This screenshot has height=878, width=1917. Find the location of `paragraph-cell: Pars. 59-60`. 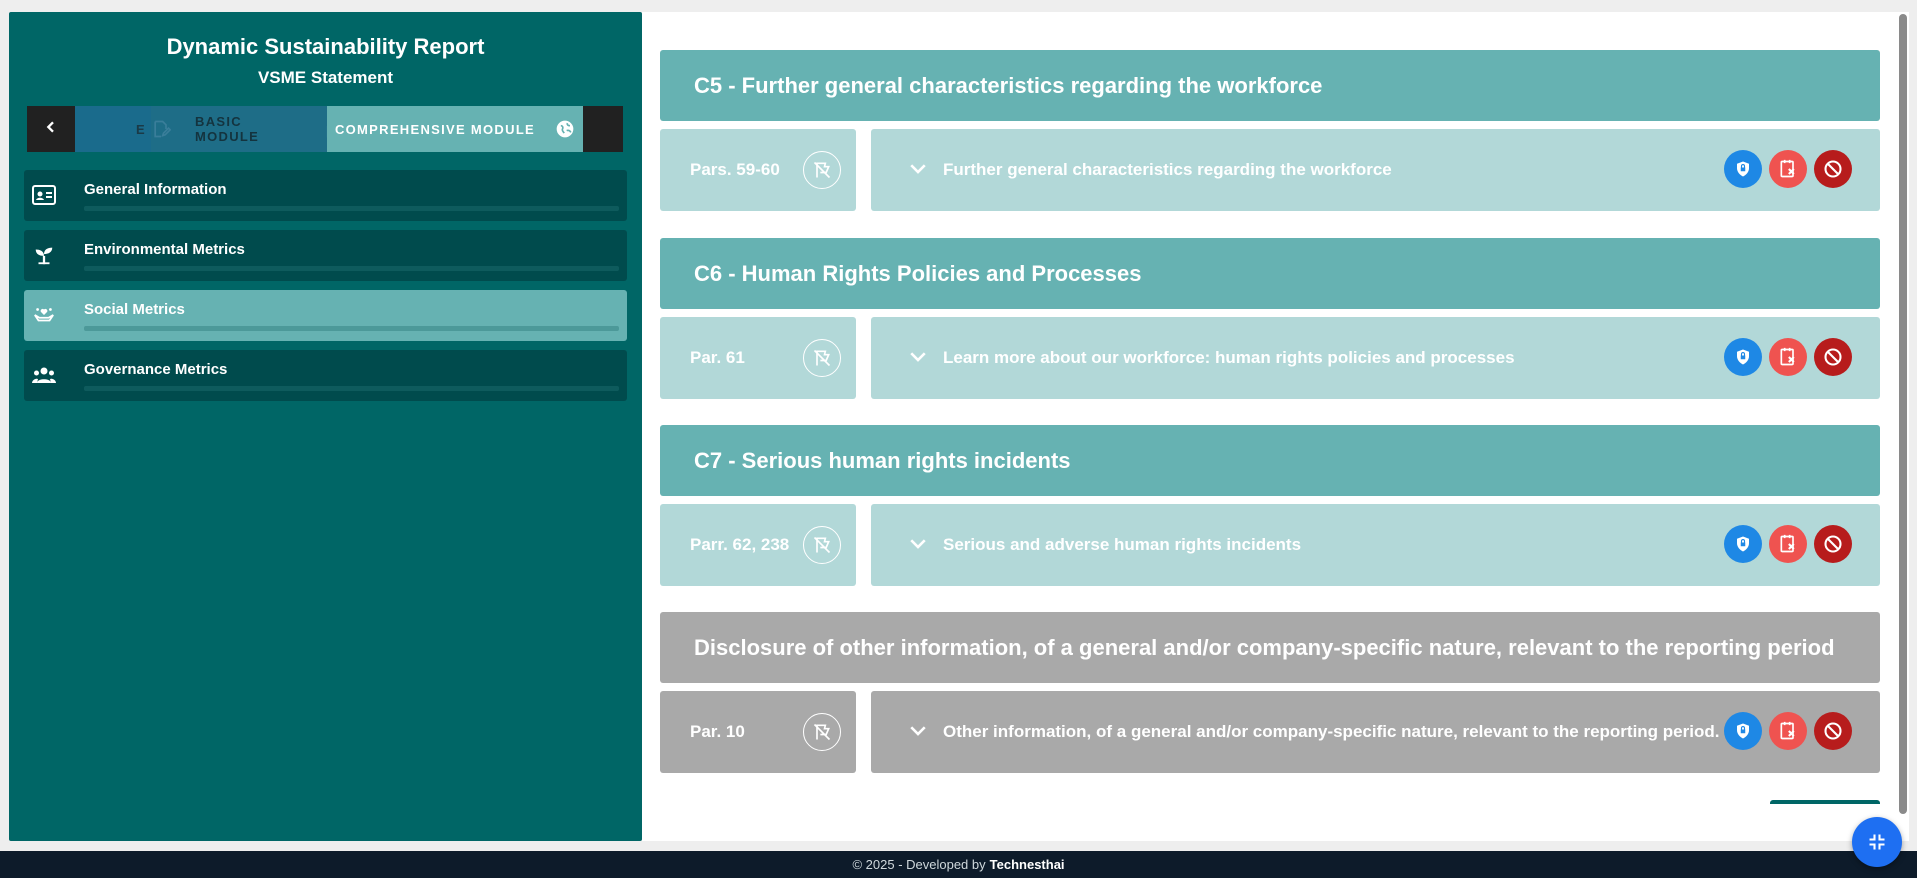

paragraph-cell: Pars. 59-60 is located at coordinates (758, 170).